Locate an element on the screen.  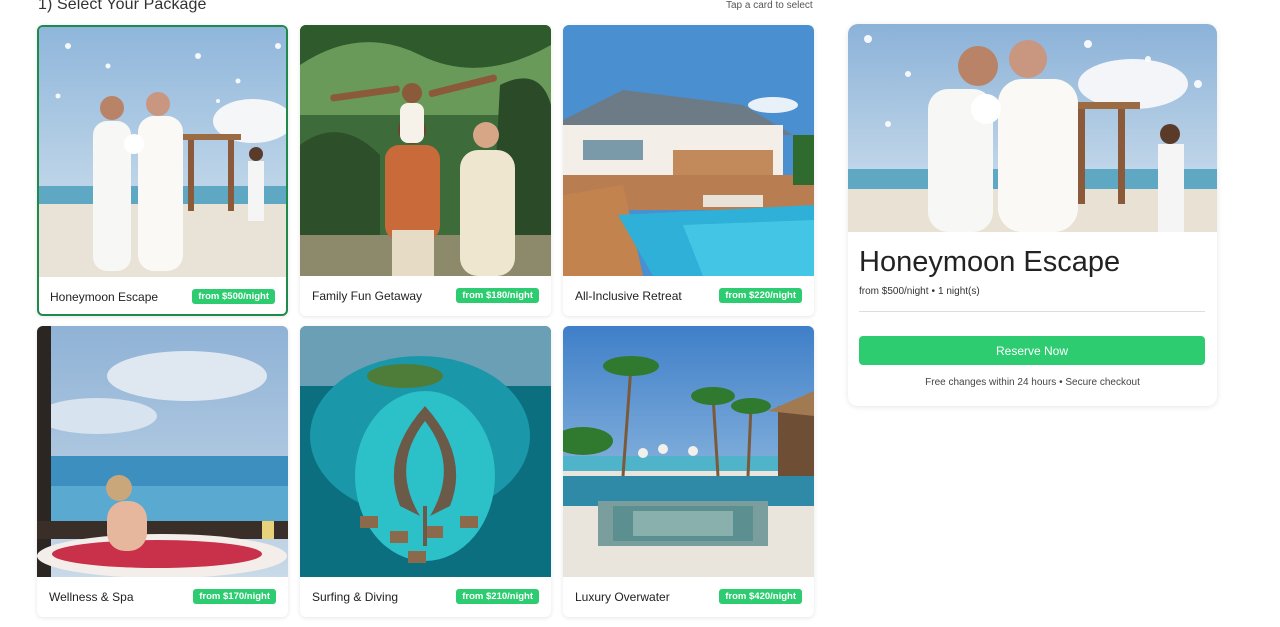
price-badge: from $220/night is located at coordinates (760, 295).